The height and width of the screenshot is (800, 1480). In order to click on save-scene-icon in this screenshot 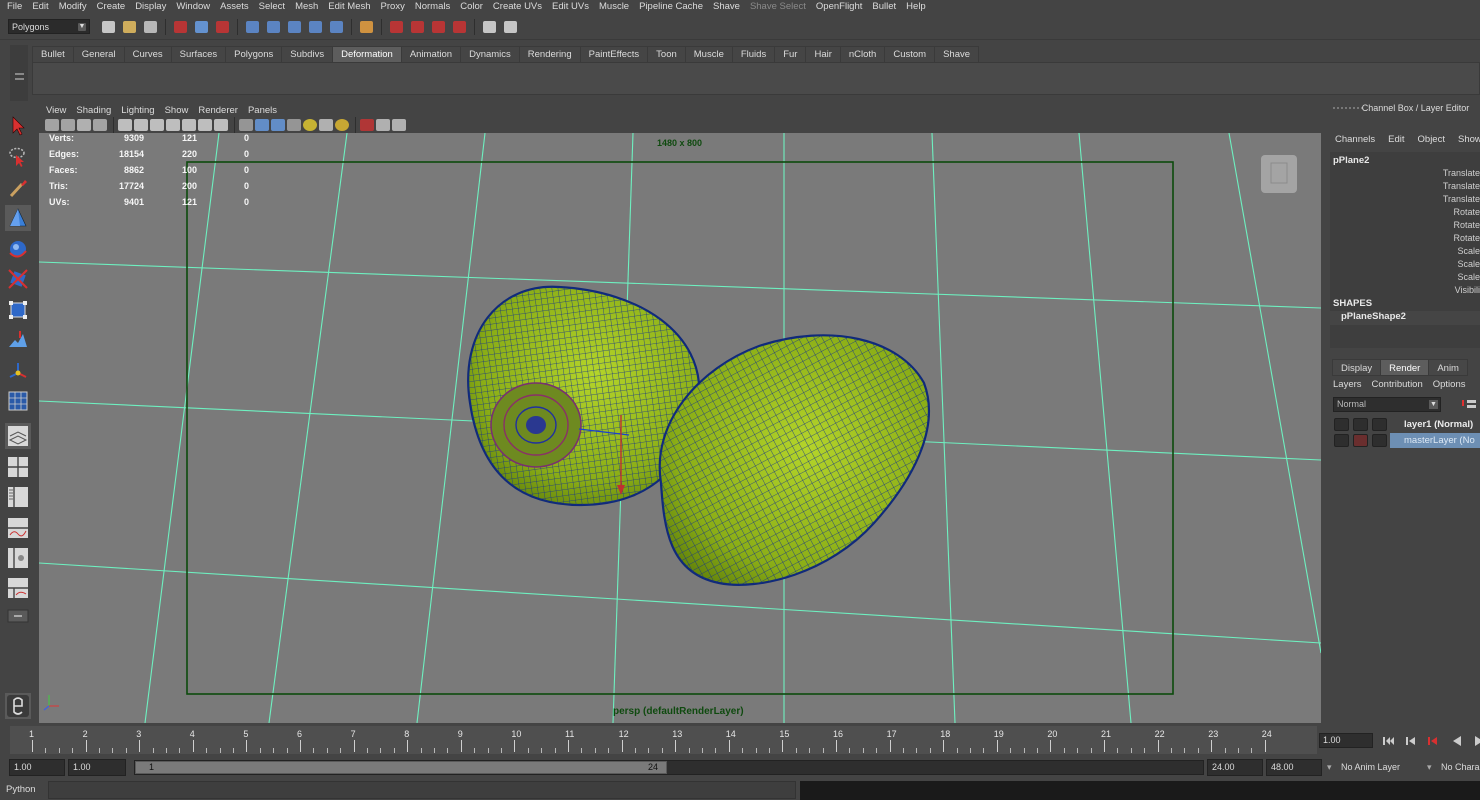, I will do `click(150, 27)`.